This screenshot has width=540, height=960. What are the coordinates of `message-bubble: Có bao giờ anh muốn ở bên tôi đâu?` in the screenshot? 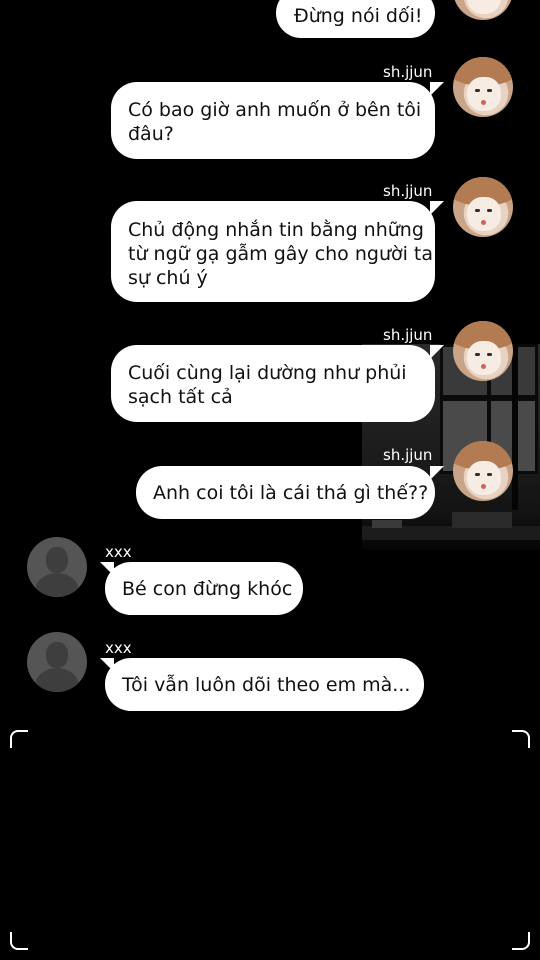 It's located at (273, 120).